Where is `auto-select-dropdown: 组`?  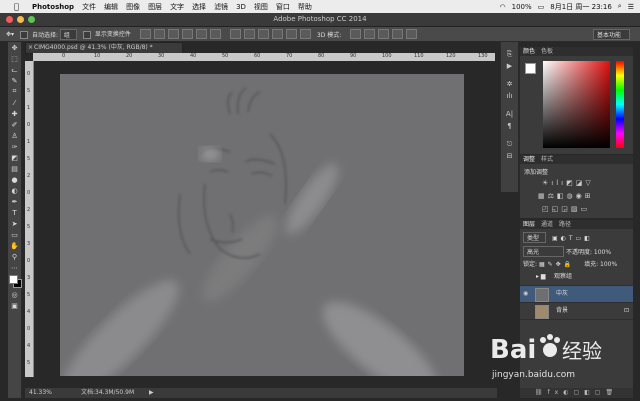 auto-select-dropdown: 组 is located at coordinates (68, 34).